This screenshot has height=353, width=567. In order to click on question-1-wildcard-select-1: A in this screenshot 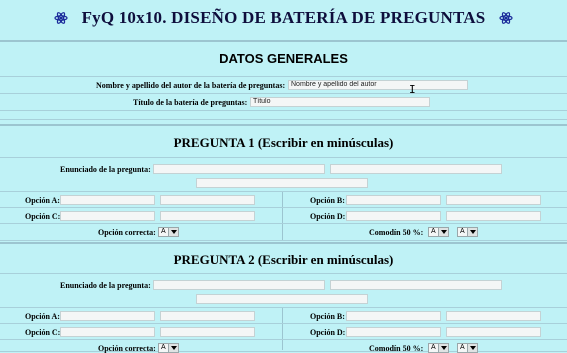, I will do `click(438, 232)`.